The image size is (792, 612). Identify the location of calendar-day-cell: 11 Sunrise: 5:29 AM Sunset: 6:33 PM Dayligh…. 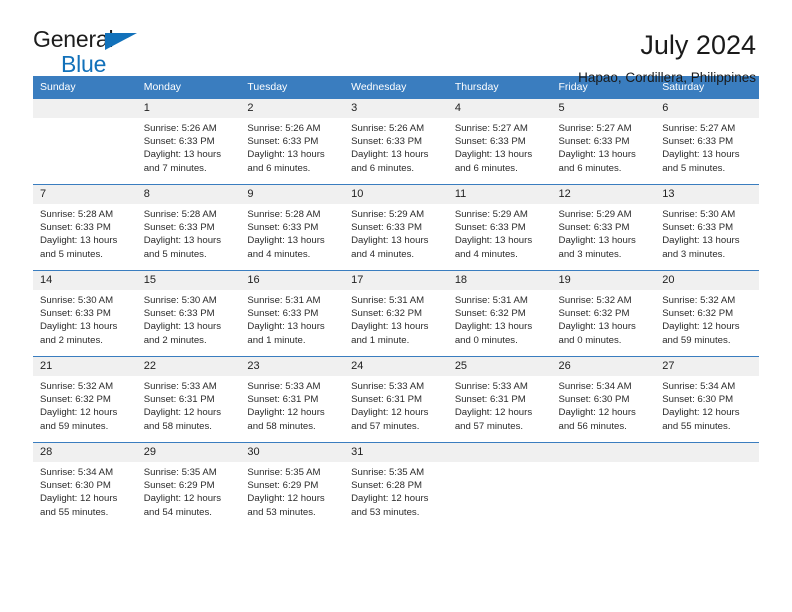
(499, 227).